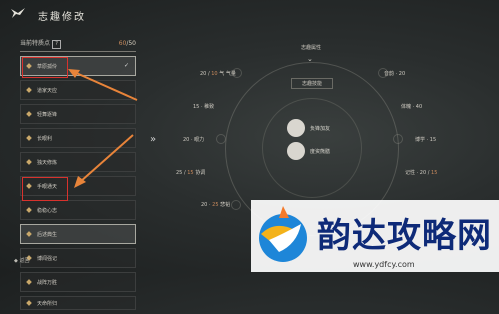 The width and height of the screenshot is (499, 314). I want to click on expand-arrow-button: », so click(153, 139).